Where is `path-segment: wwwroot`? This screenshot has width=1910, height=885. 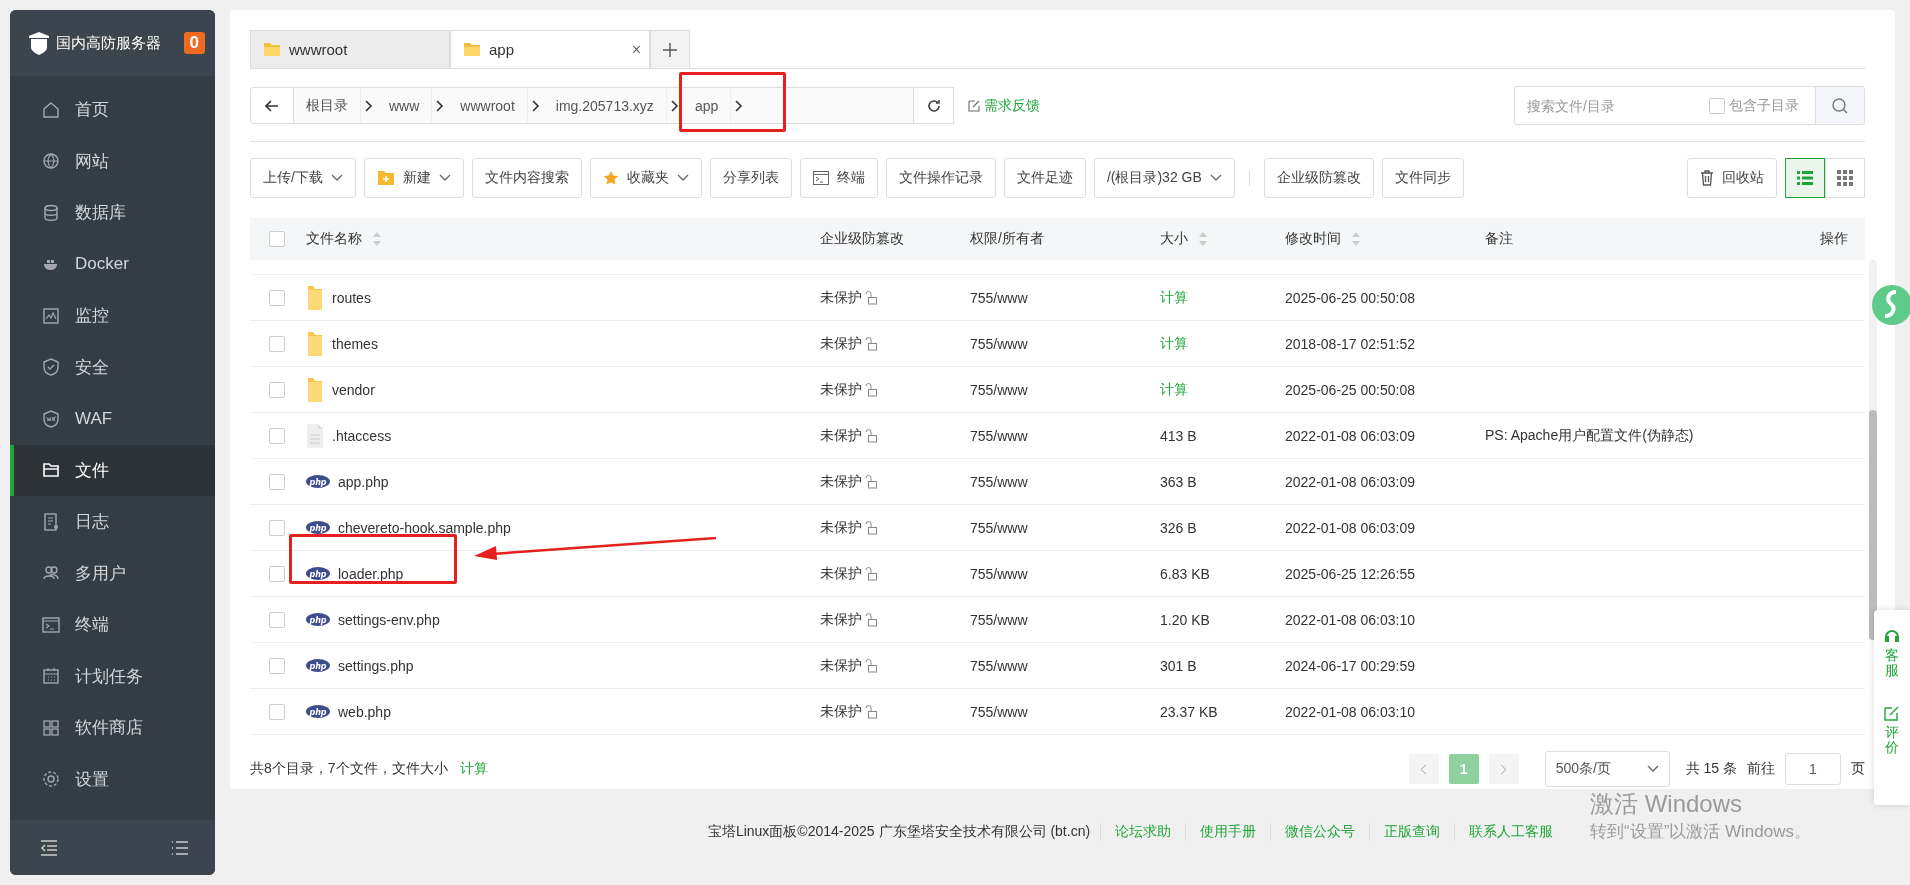
path-segment: wwwroot is located at coordinates (488, 105).